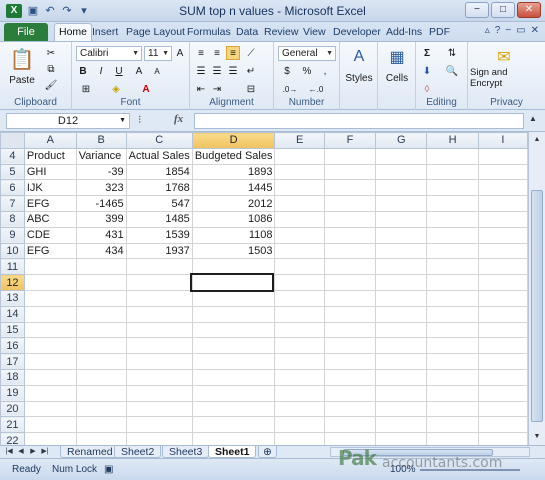 The height and width of the screenshot is (480, 545). What do you see at coordinates (401, 203) in the screenshot?
I see `cell-g7` at bounding box center [401, 203].